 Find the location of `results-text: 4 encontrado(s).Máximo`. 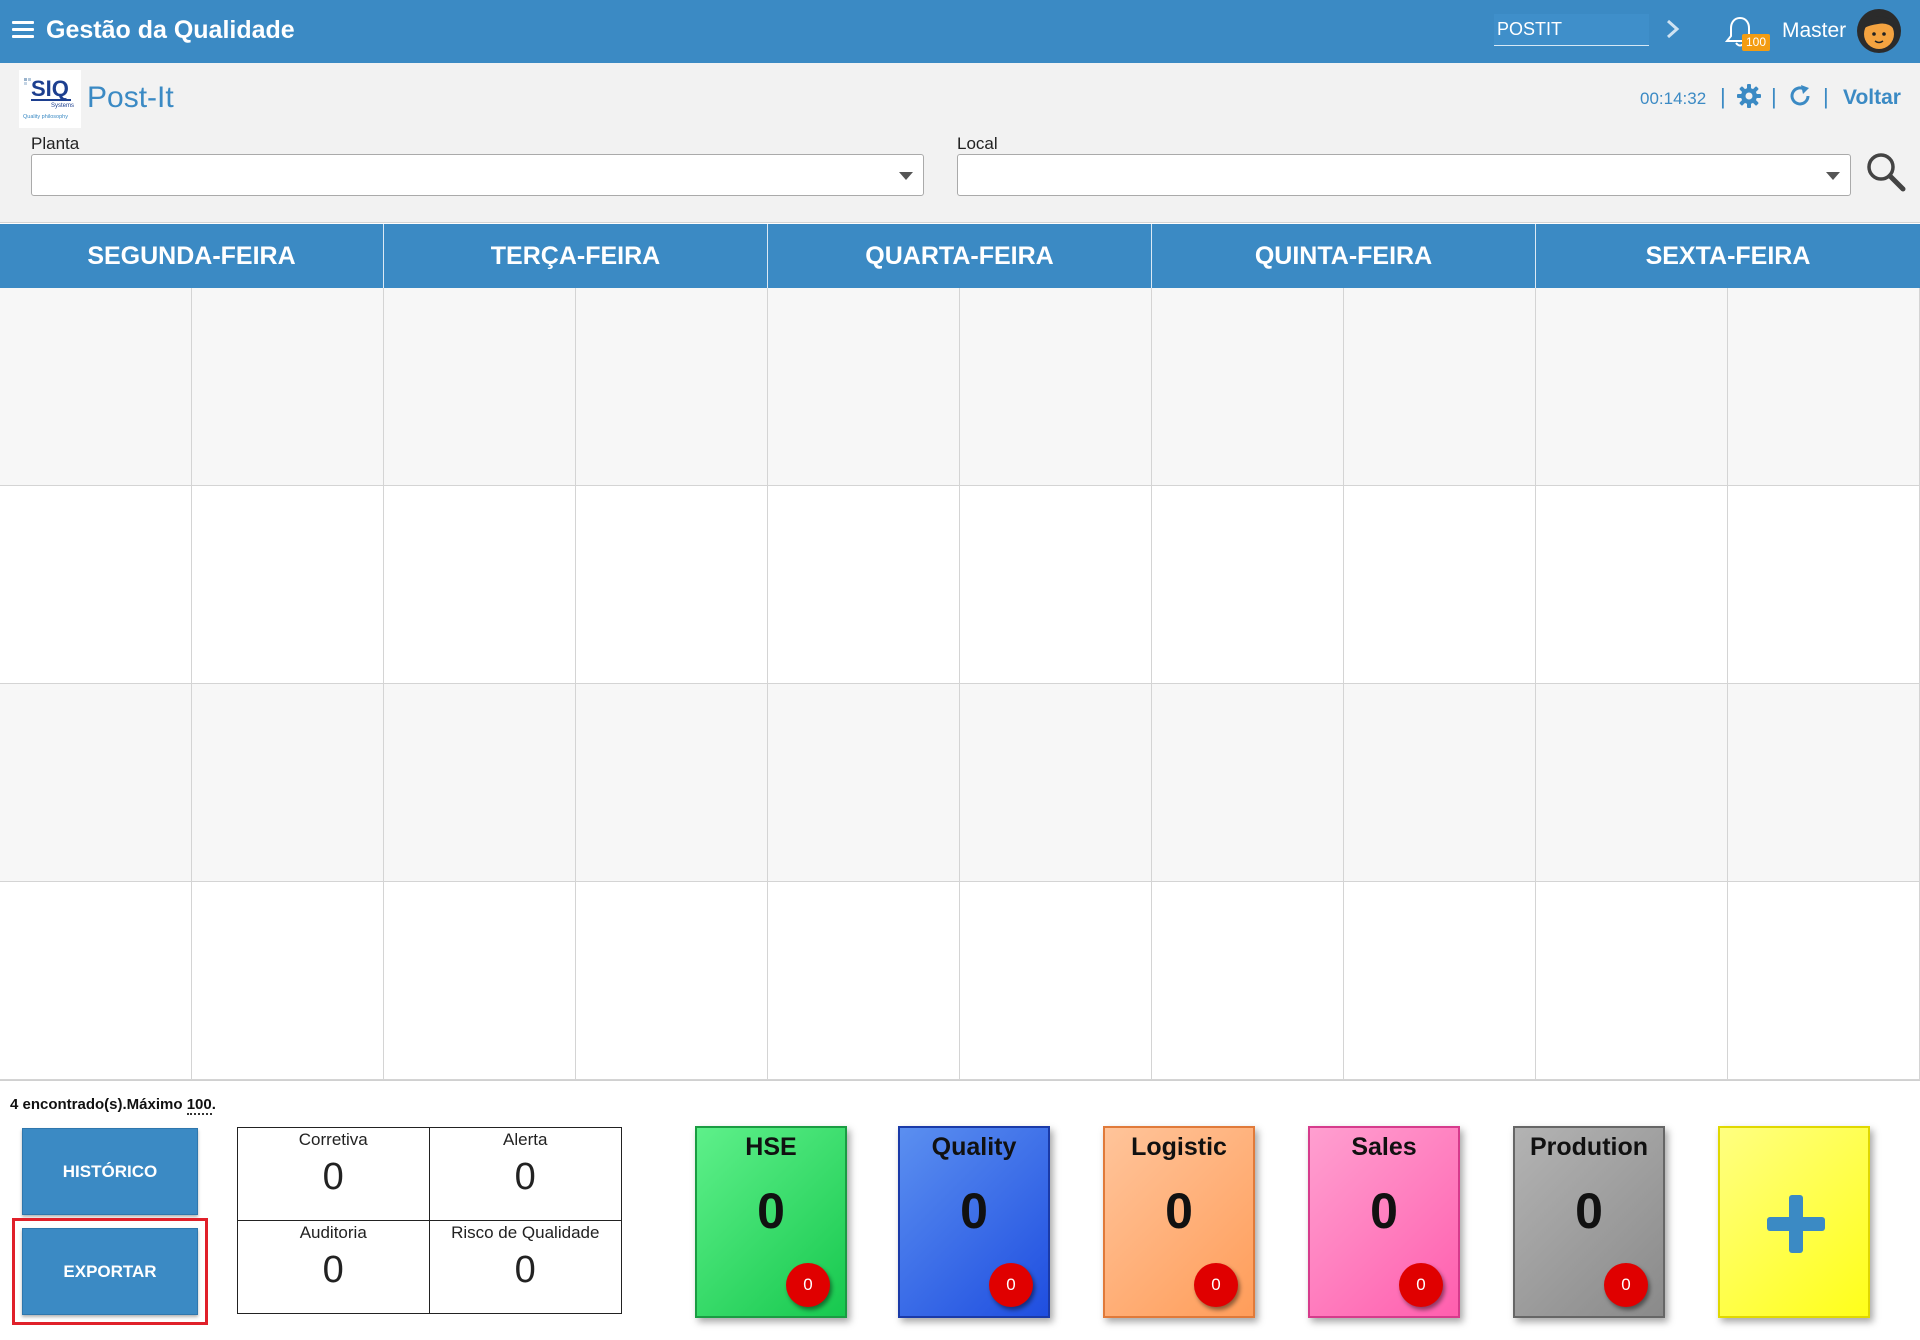

results-text: 4 encontrado(s).Máximo is located at coordinates (98, 1104).